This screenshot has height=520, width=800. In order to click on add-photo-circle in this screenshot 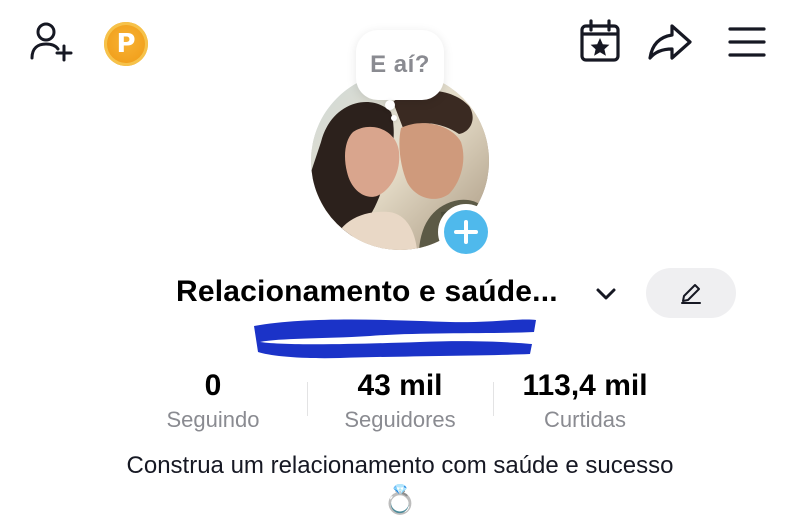, I will do `click(466, 232)`.